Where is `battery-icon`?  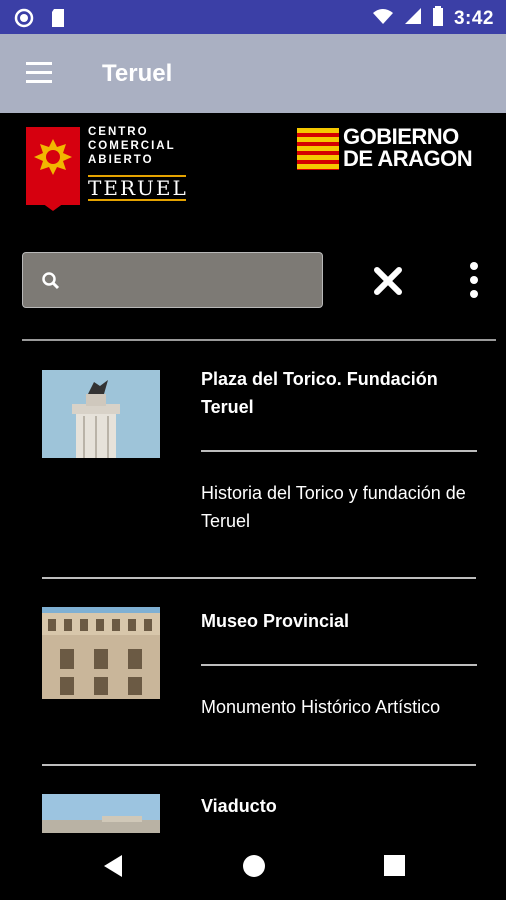
battery-icon is located at coordinates (438, 18).